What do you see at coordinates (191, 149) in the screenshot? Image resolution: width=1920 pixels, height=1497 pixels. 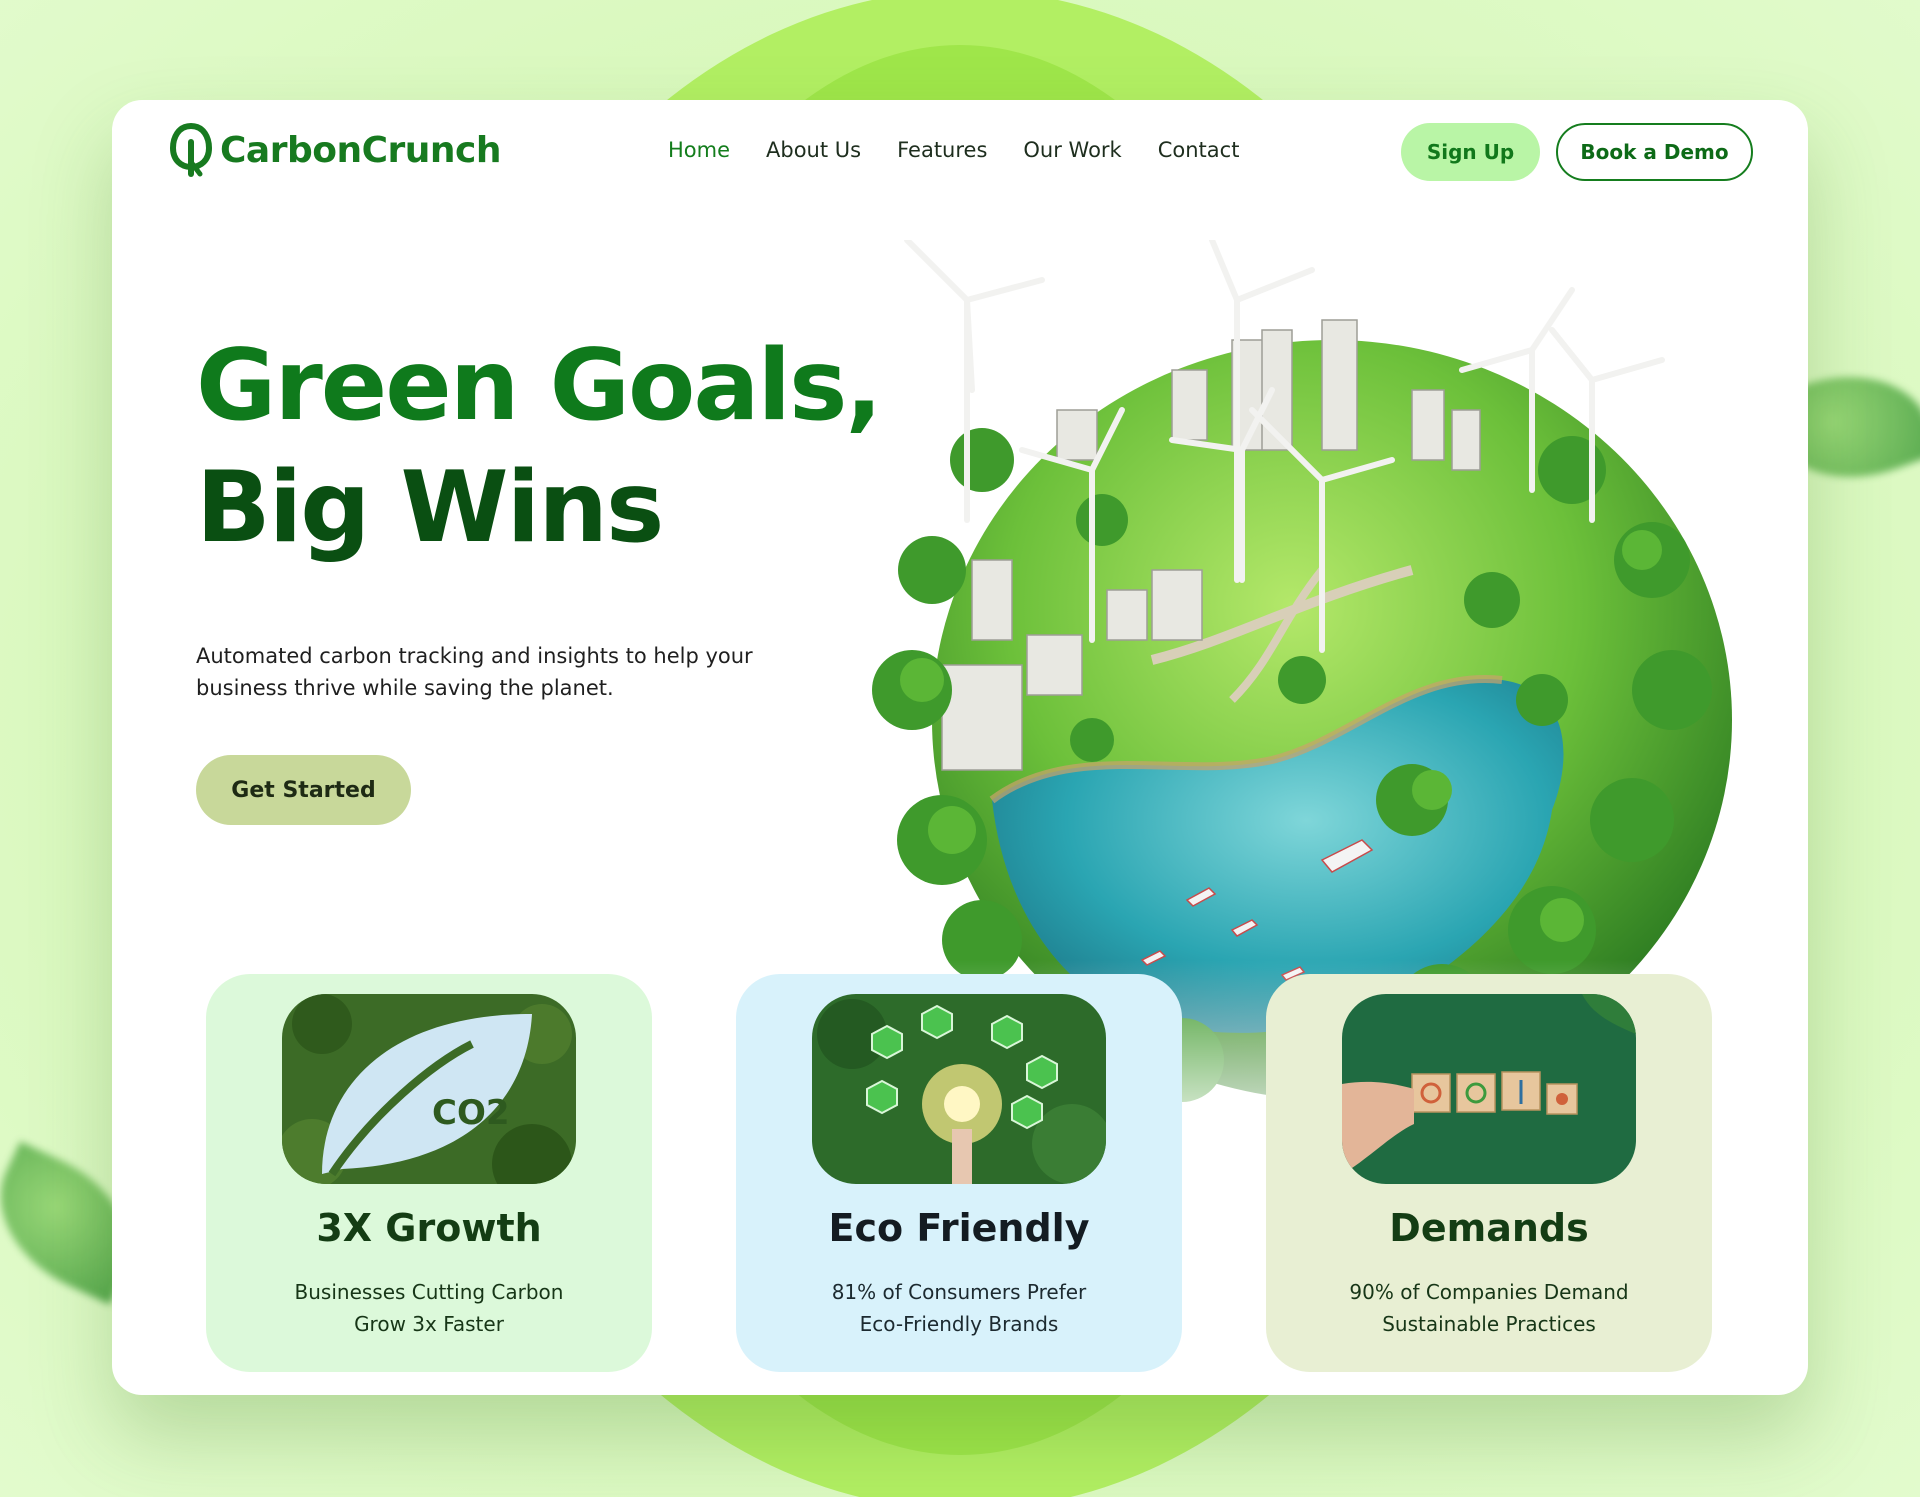 I see `leaf-logo-icon` at bounding box center [191, 149].